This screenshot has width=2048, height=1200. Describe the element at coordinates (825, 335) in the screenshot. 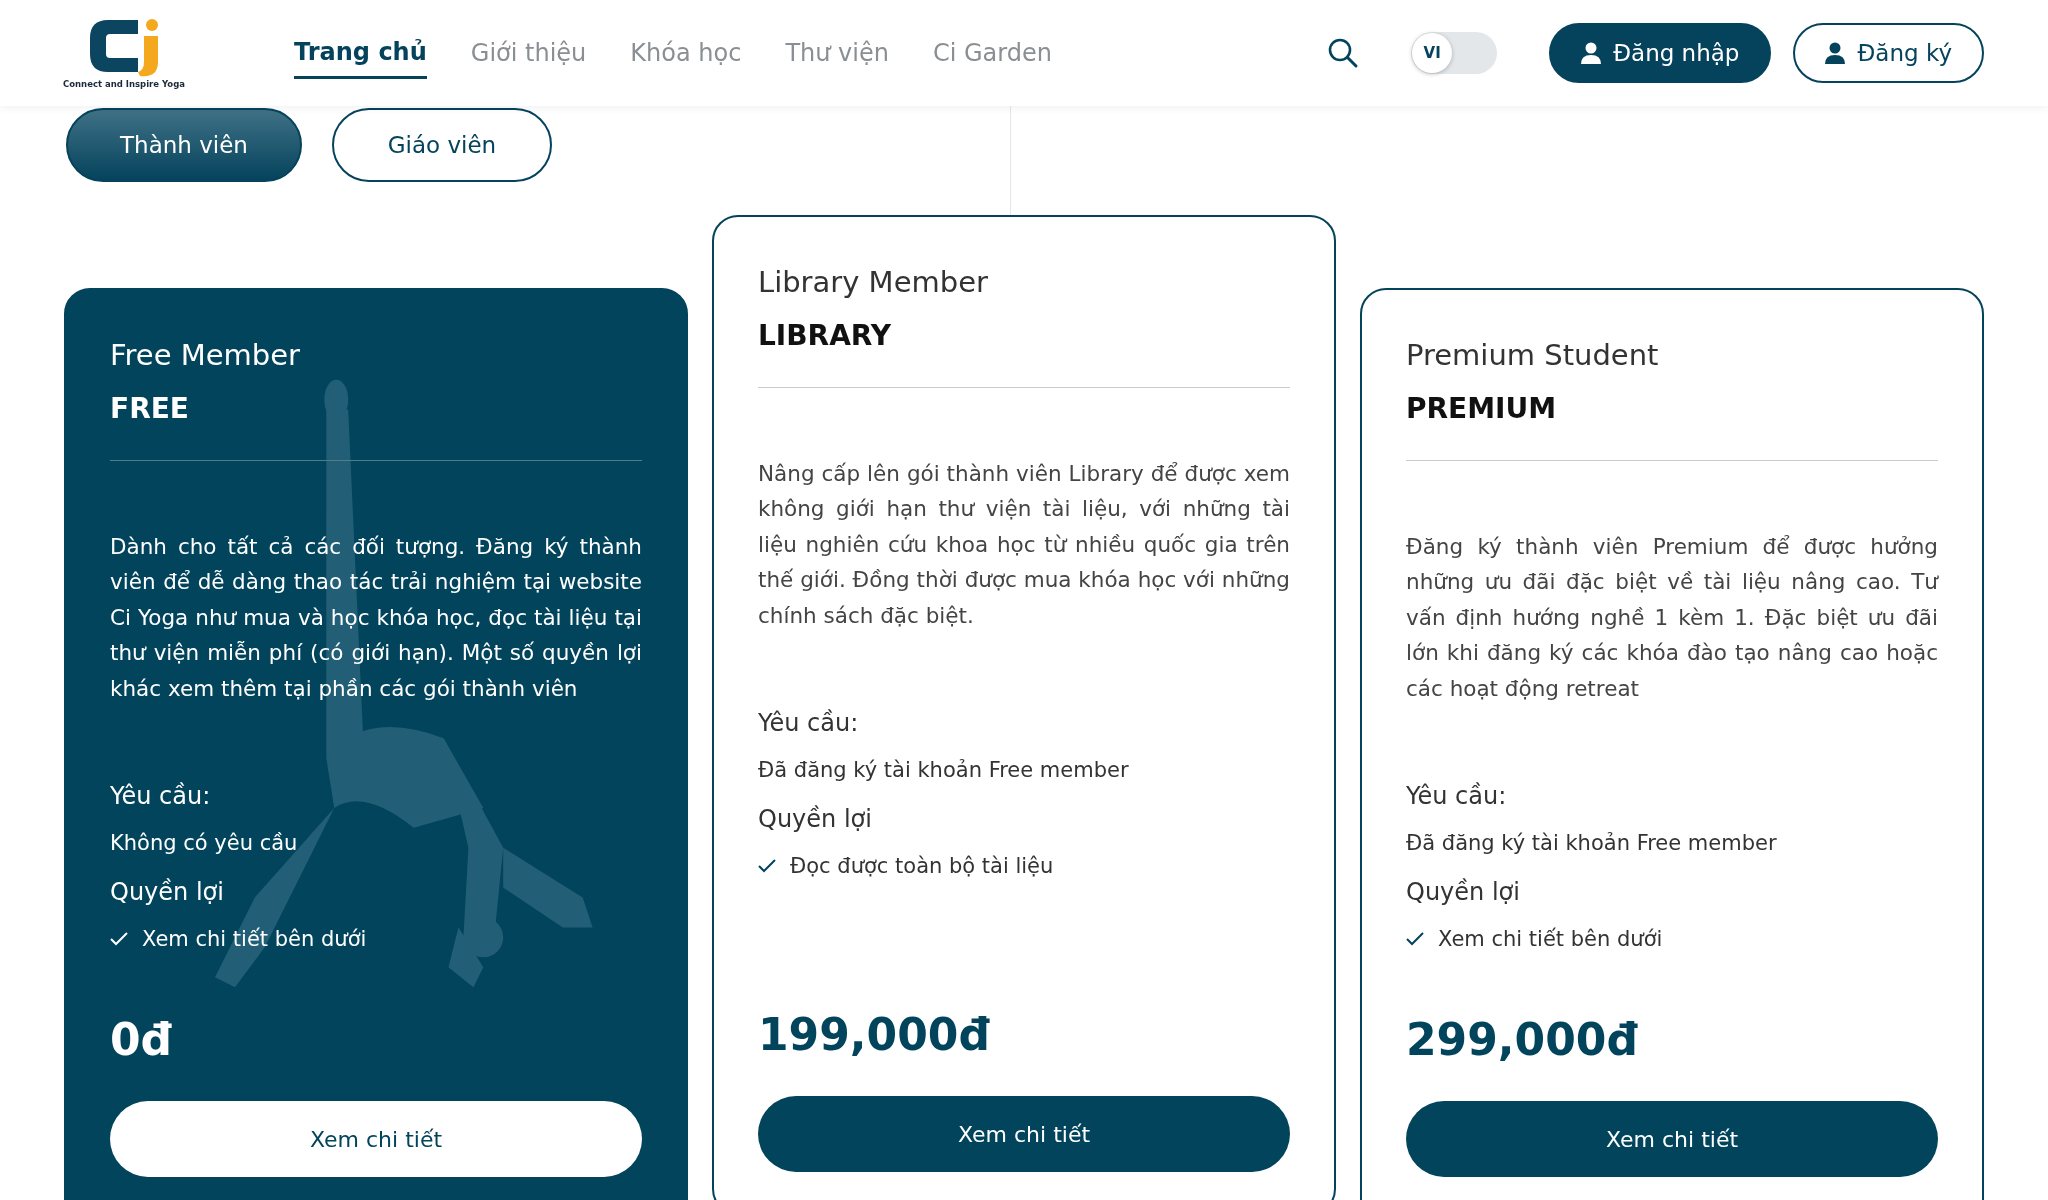

I see `plan-code: LIBRARY` at that location.